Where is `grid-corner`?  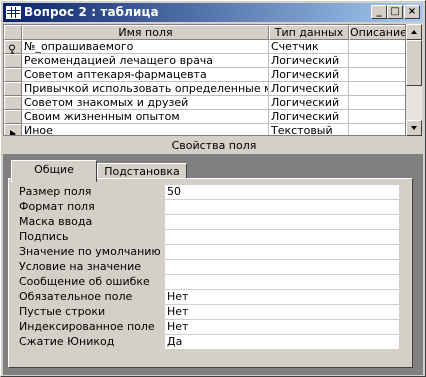
grid-corner is located at coordinates (13, 32).